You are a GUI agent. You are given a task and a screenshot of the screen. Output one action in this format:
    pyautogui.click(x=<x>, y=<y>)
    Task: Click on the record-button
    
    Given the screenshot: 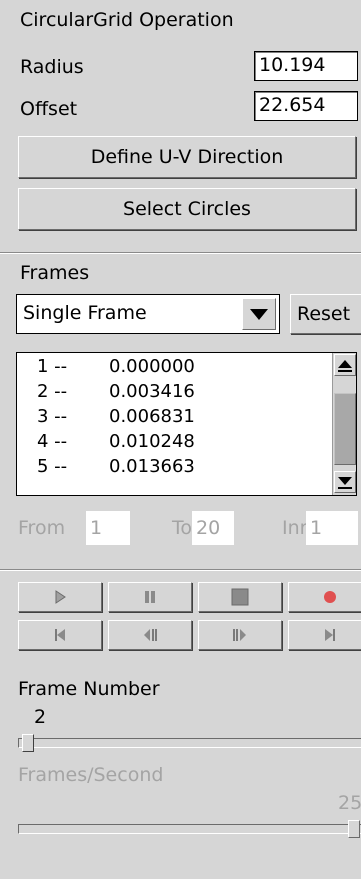 What is the action you would take?
    pyautogui.click(x=324, y=597)
    